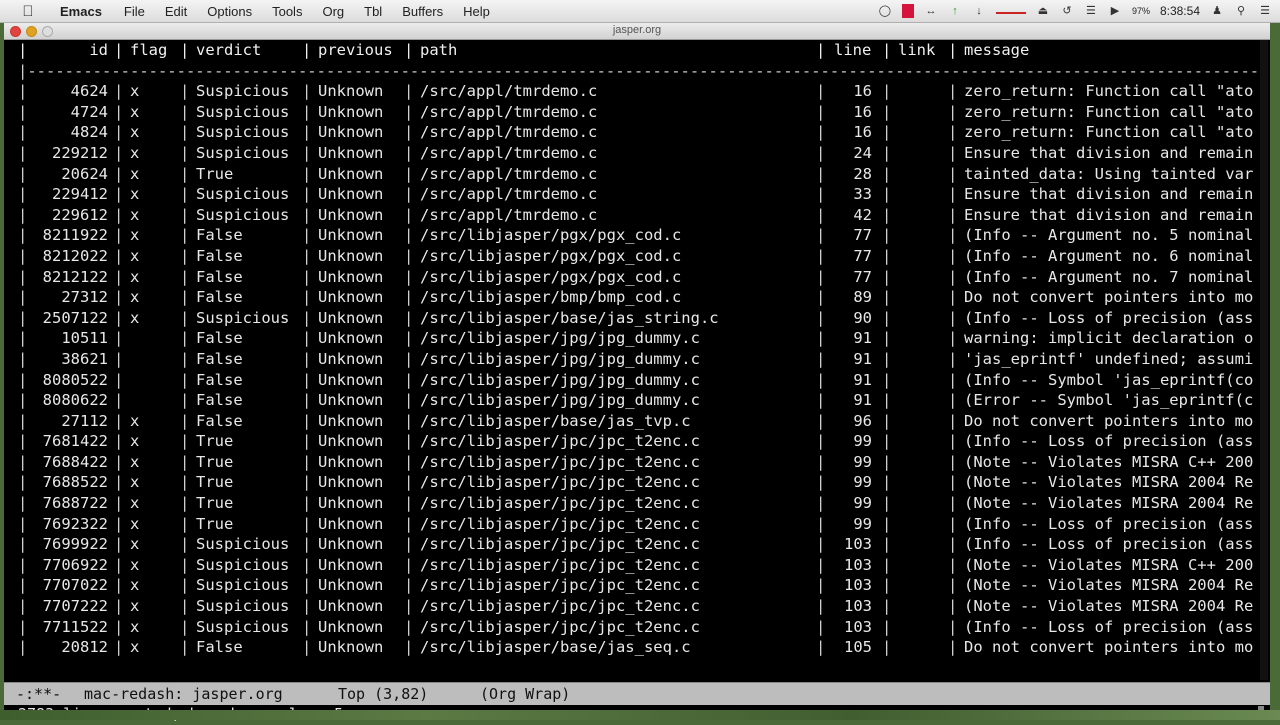 The image size is (1280, 725). Describe the element at coordinates (63, 524) in the screenshot. I see `cell-id: 7692322` at that location.